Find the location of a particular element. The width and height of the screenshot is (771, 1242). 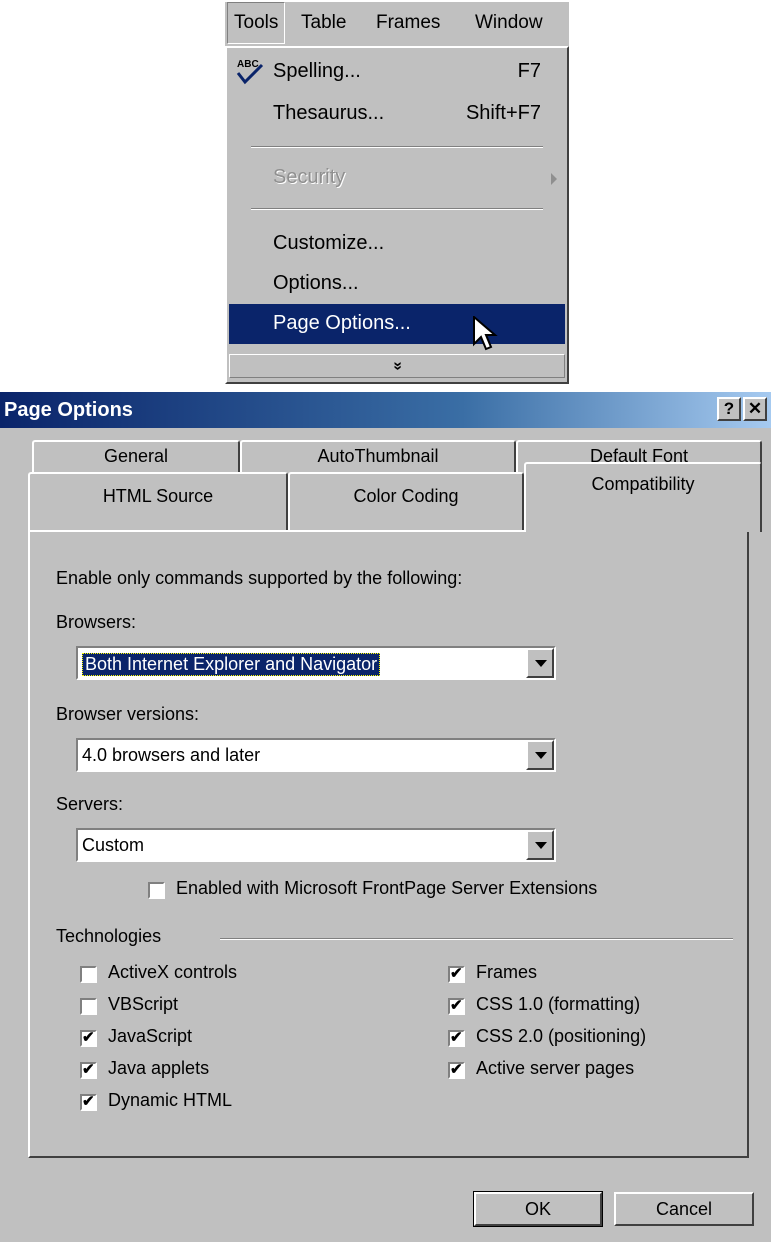

cancel-button: Cancel is located at coordinates (684, 1209).